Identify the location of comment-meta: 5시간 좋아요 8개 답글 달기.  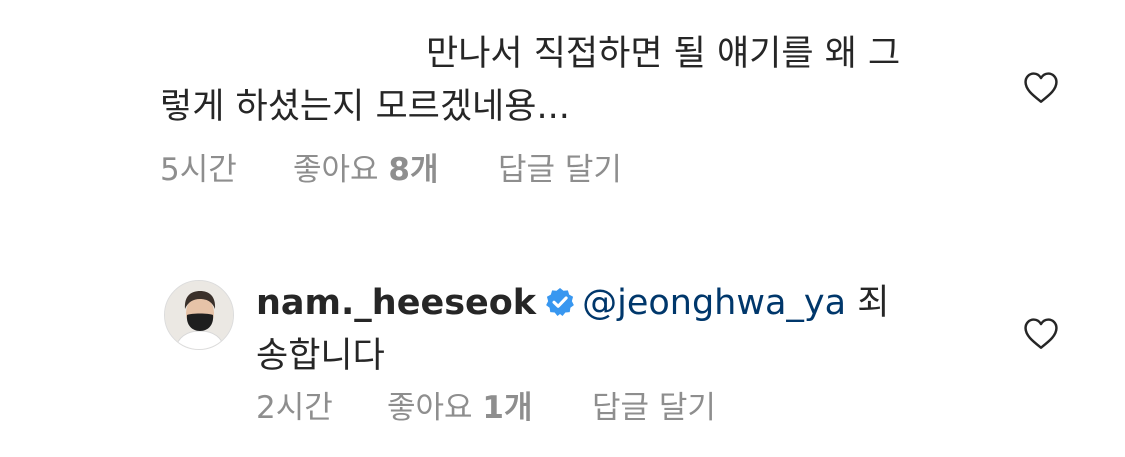
(460, 170).